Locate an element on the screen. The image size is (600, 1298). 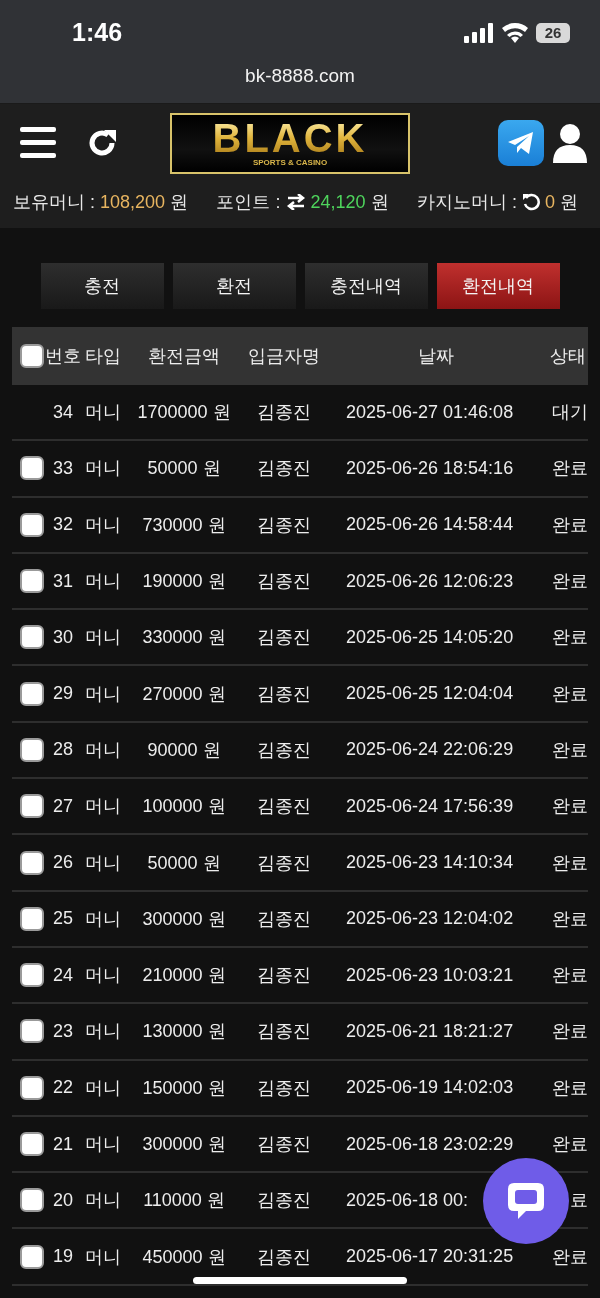
column-header: 환전금액 is located at coordinates (184, 356).